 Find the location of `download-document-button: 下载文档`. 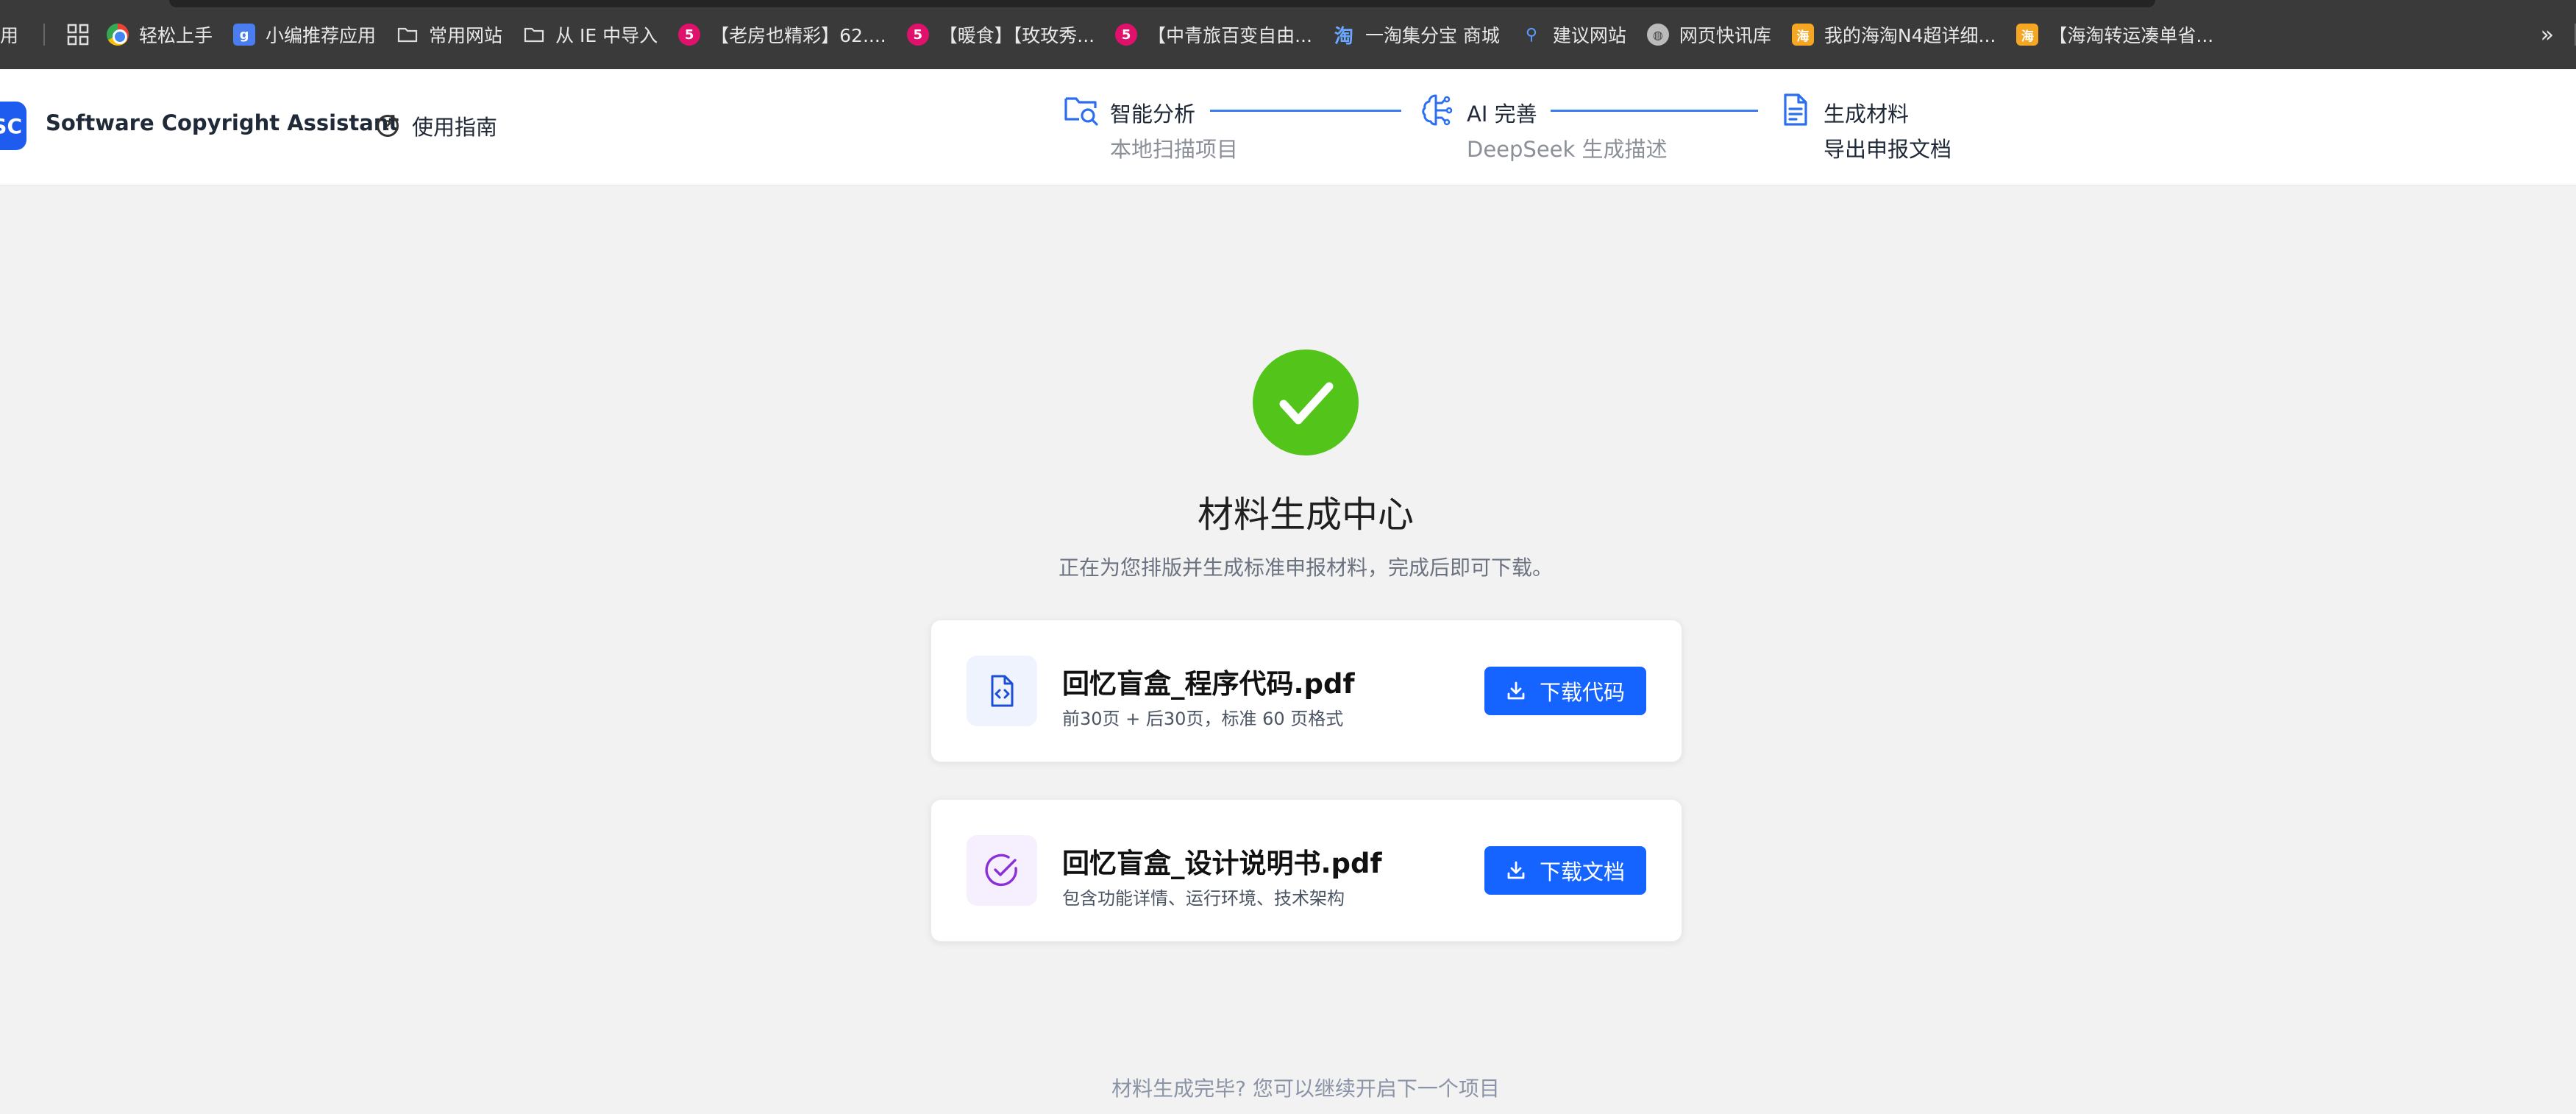

download-document-button: 下载文档 is located at coordinates (1565, 870).